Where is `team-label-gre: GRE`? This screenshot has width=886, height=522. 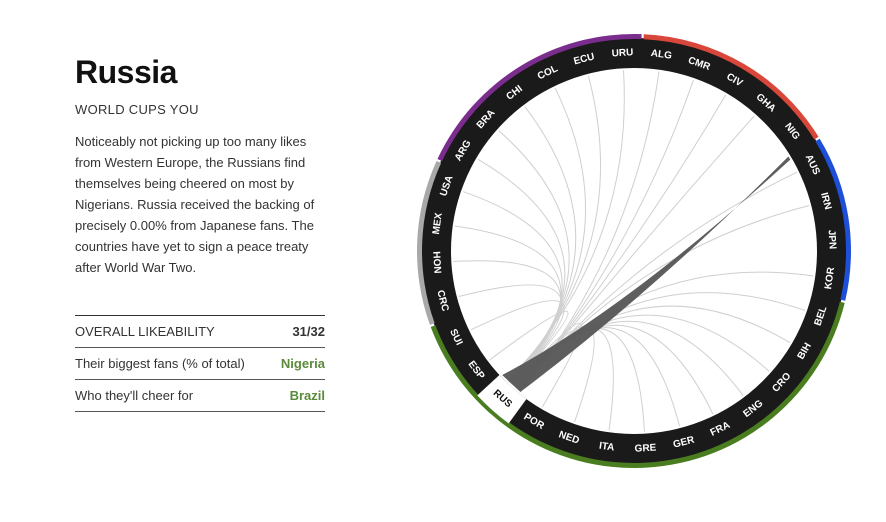
team-label-gre: GRE is located at coordinates (645, 449).